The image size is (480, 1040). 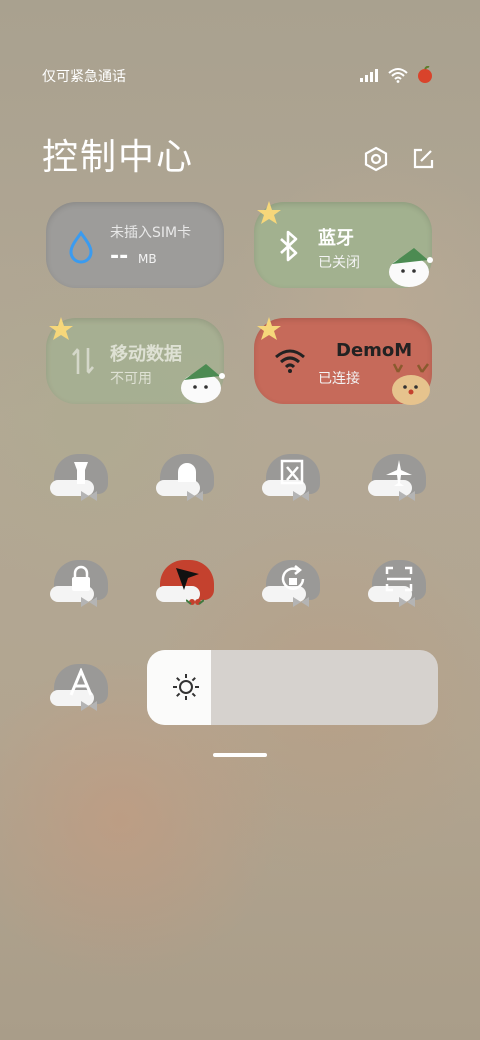 What do you see at coordinates (118, 157) in the screenshot?
I see `page-title: 控制中心` at bounding box center [118, 157].